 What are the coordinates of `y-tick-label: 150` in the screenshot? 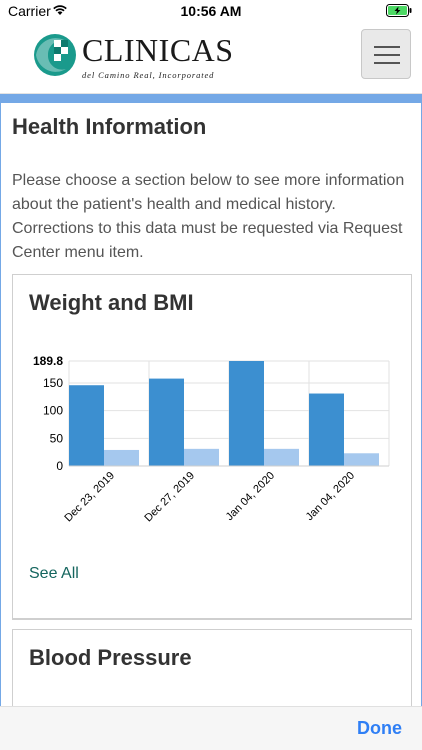 It's located at (53, 383).